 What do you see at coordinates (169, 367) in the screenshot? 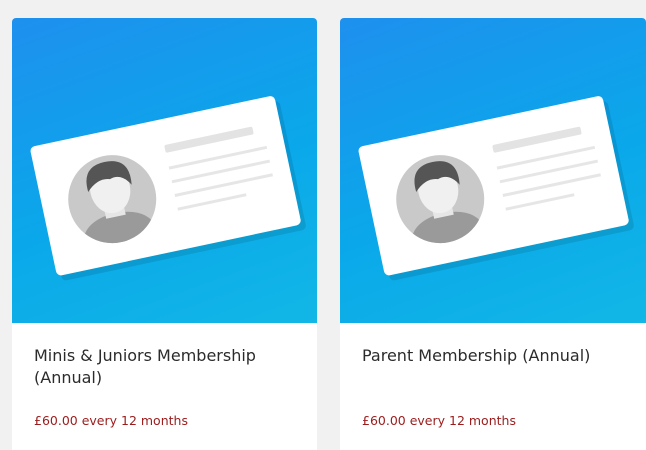
I see `product-title: Minis & Juniors Membership (Annual)` at bounding box center [169, 367].